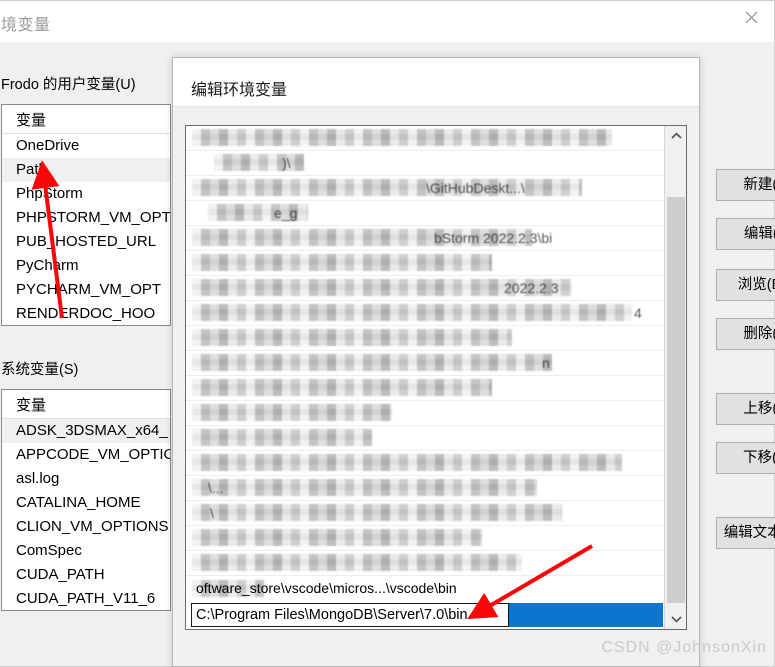 The height and width of the screenshot is (667, 775). Describe the element at coordinates (638, 313) in the screenshot. I see `path-entry-text-fragment: 4` at that location.